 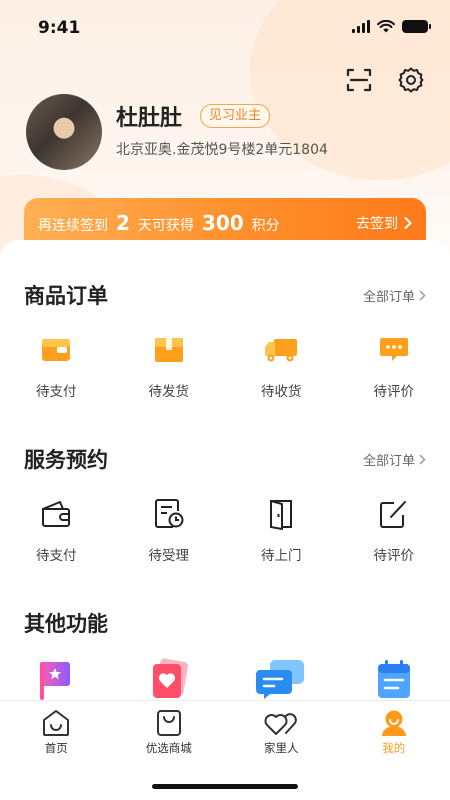 I want to click on services-all-label: 全部订单, so click(x=388, y=461).